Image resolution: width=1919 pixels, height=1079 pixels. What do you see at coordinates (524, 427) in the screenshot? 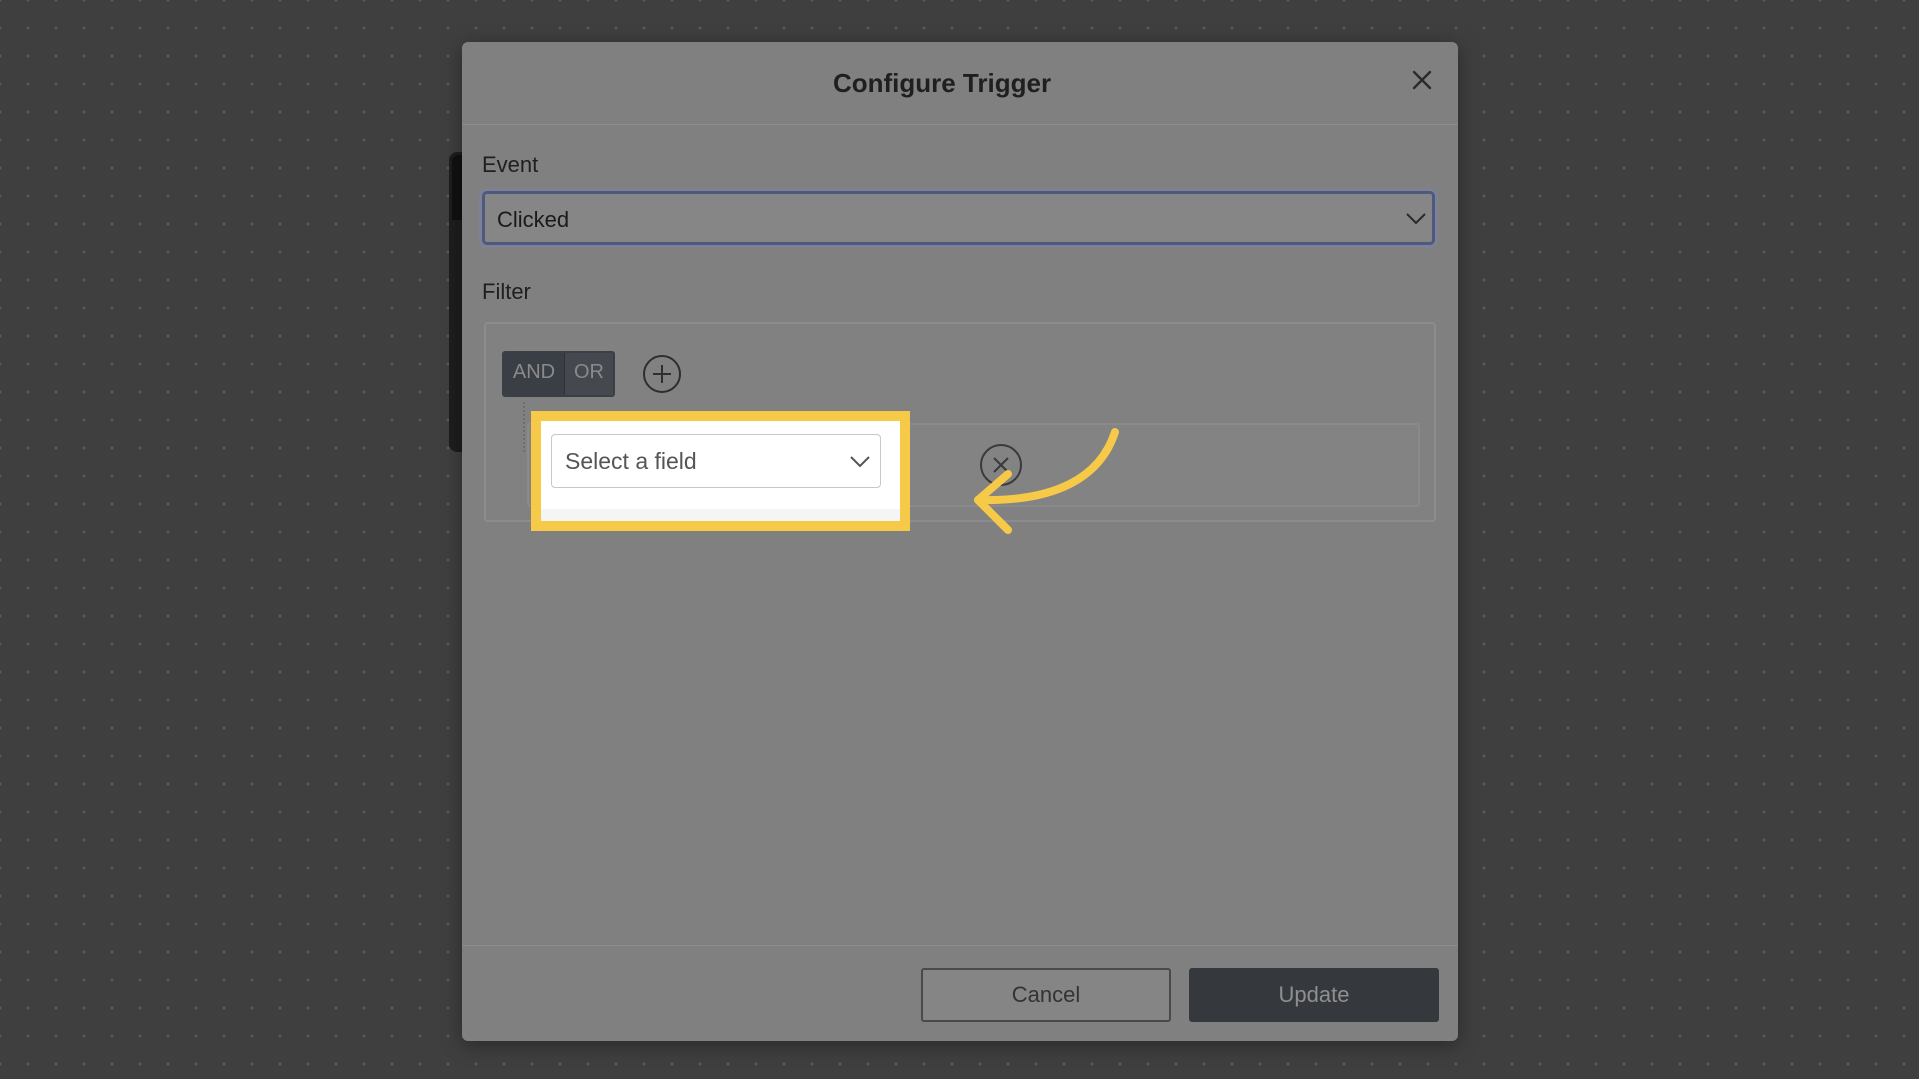
I see `rule-connector-line` at bounding box center [524, 427].